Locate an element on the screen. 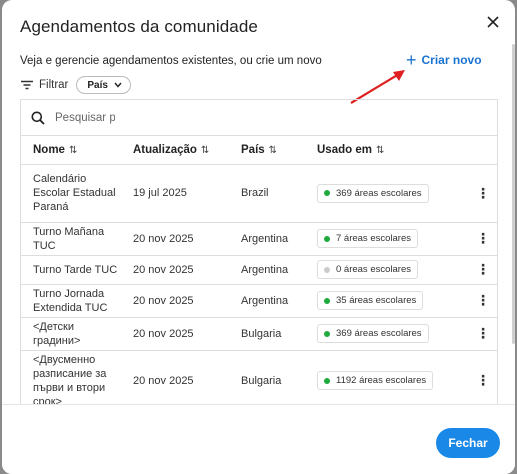 This screenshot has height=474, width=517. filter-button: Filtrar is located at coordinates (44, 85).